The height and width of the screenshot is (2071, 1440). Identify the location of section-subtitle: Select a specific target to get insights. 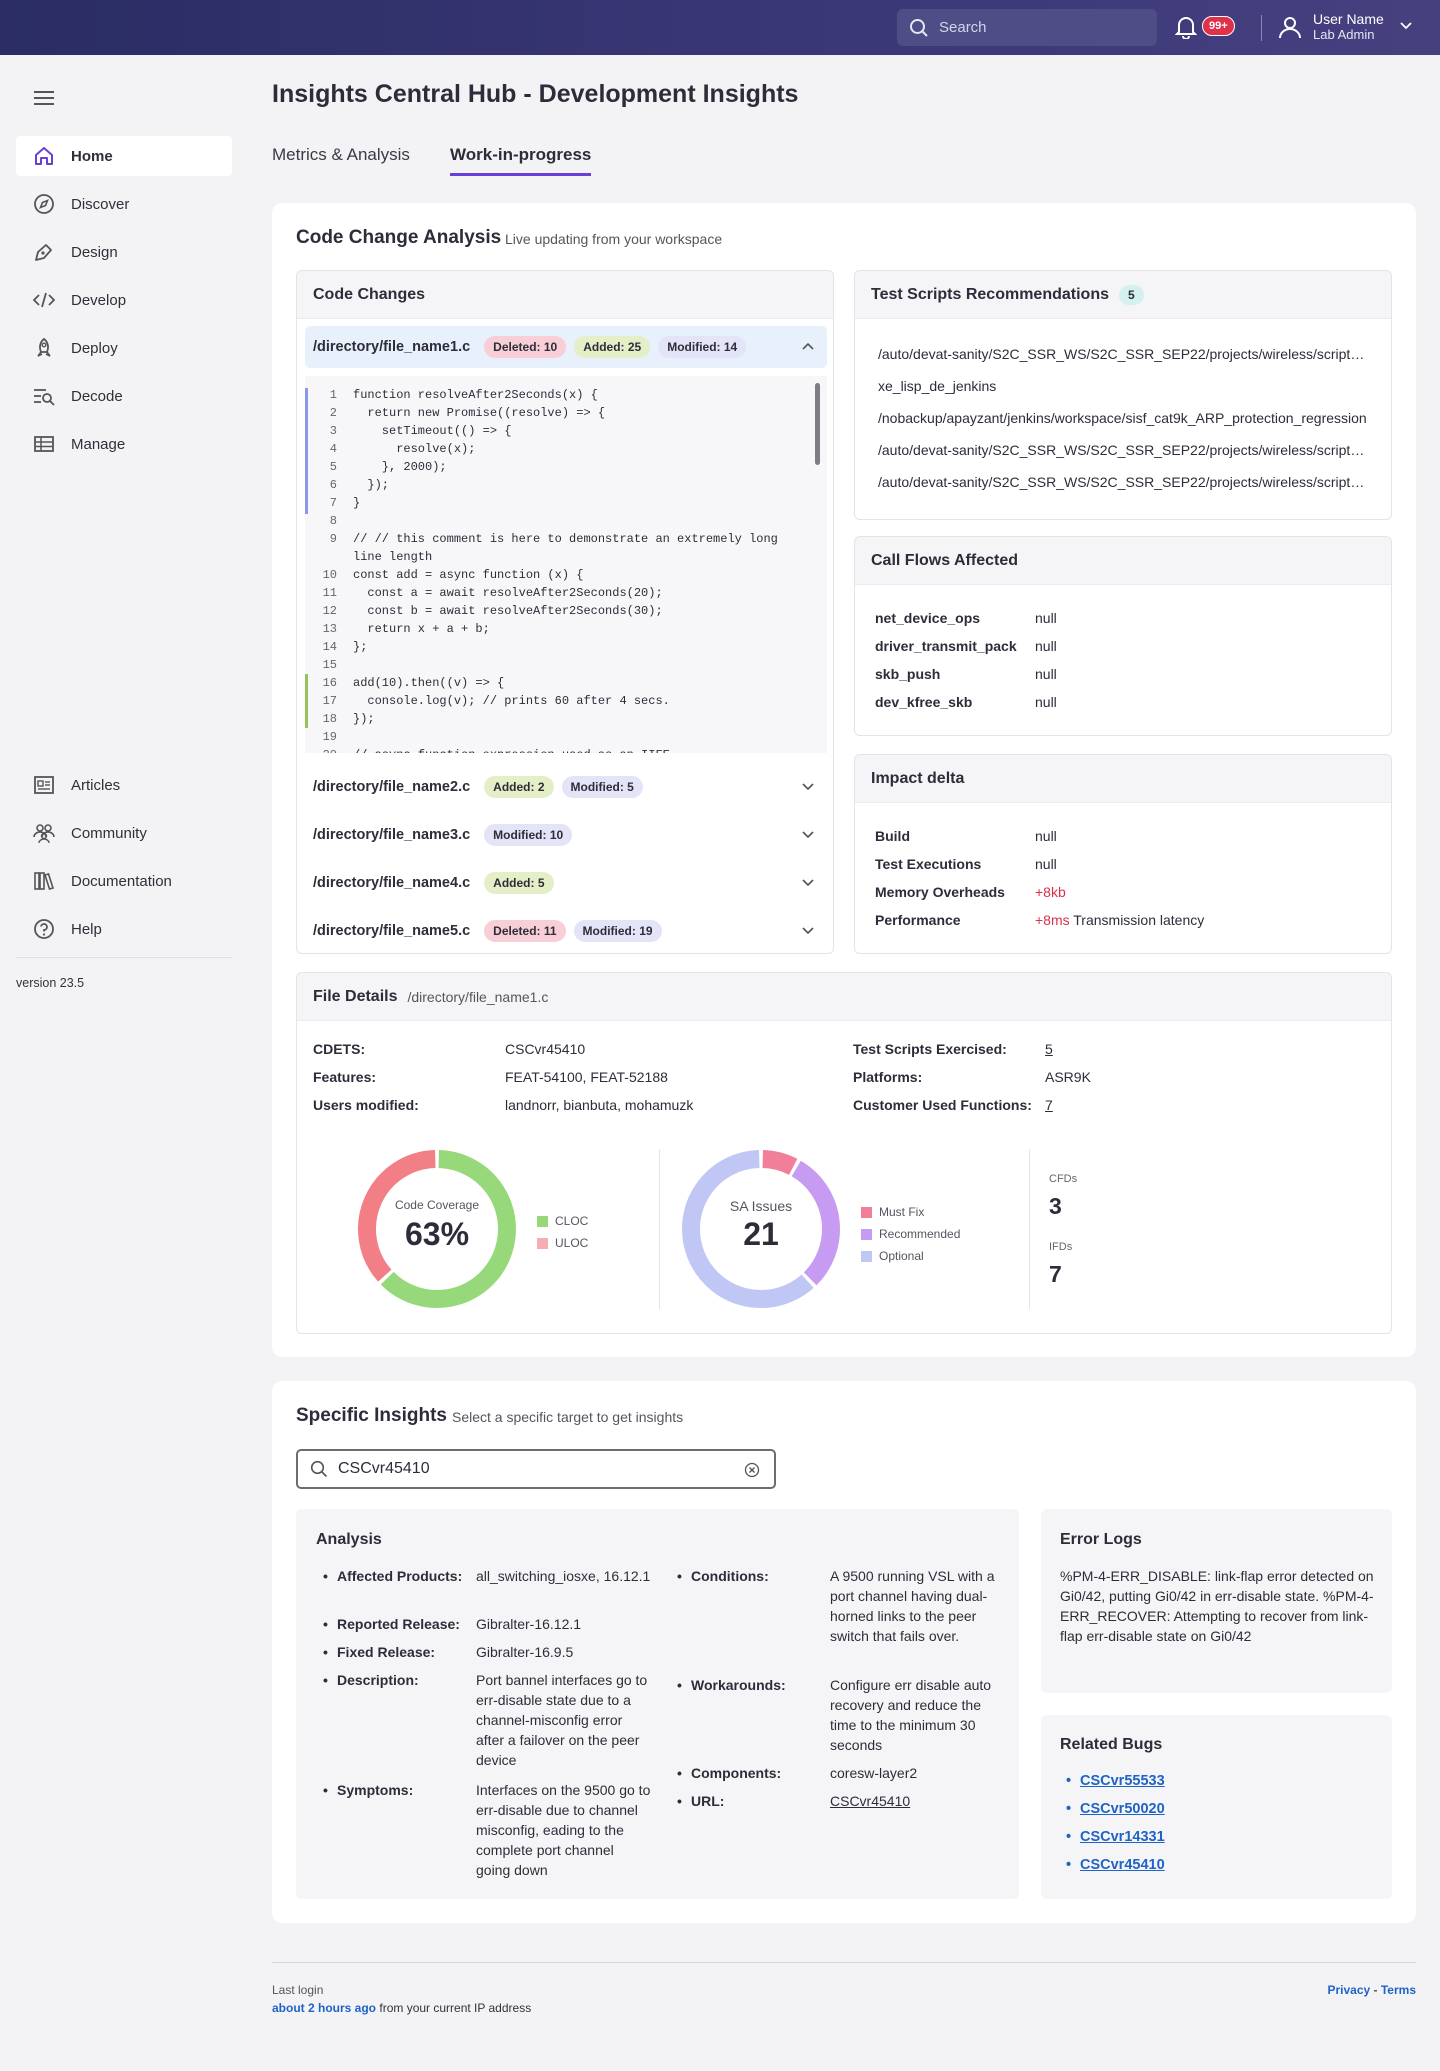
(568, 1417).